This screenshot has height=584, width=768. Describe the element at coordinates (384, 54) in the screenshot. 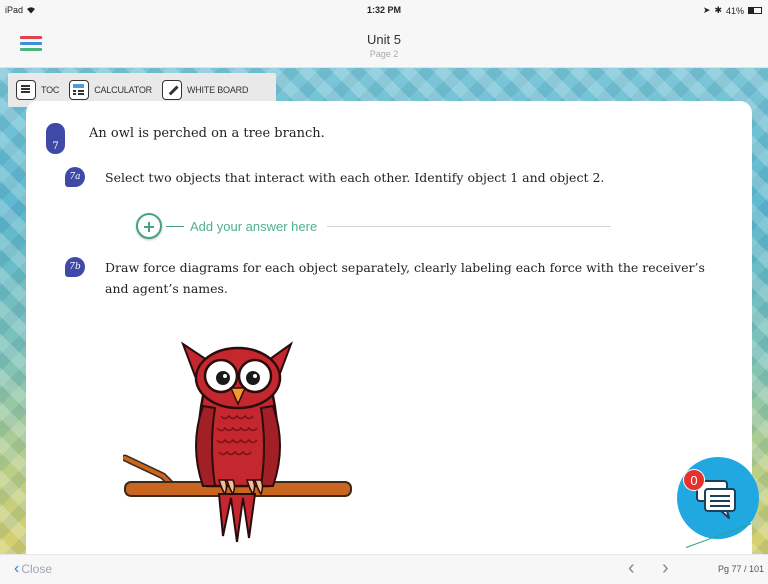

I see `page-subtitle: Page 2` at that location.